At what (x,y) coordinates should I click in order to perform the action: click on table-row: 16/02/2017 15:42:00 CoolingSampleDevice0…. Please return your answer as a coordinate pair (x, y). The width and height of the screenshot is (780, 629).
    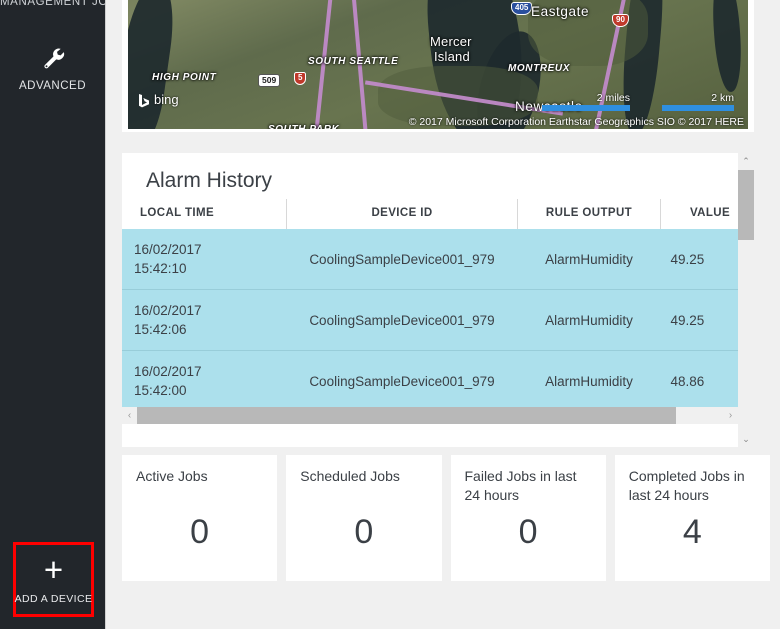
    Looking at the image, I should click on (438, 381).